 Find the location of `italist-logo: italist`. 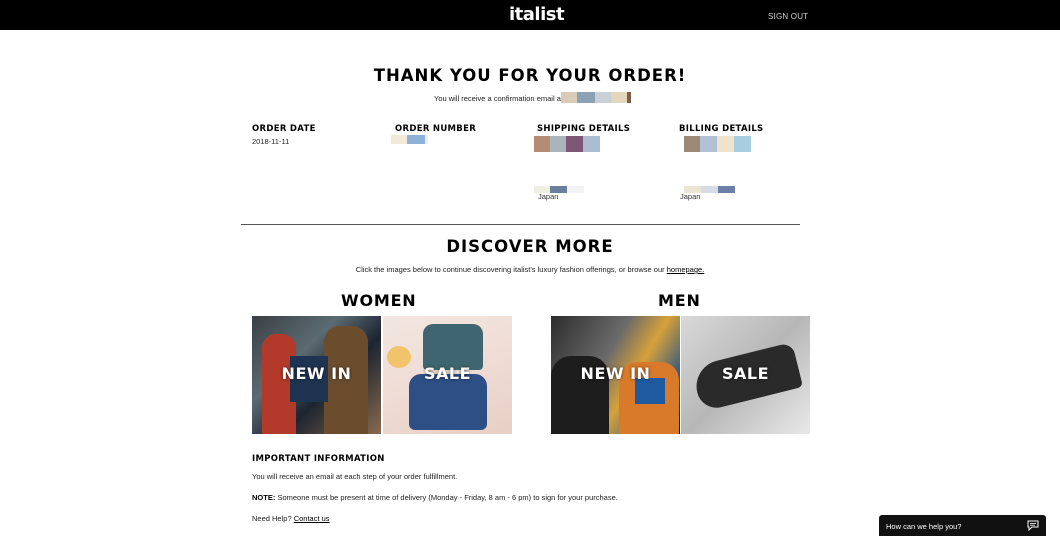

italist-logo: italist is located at coordinates (537, 14).